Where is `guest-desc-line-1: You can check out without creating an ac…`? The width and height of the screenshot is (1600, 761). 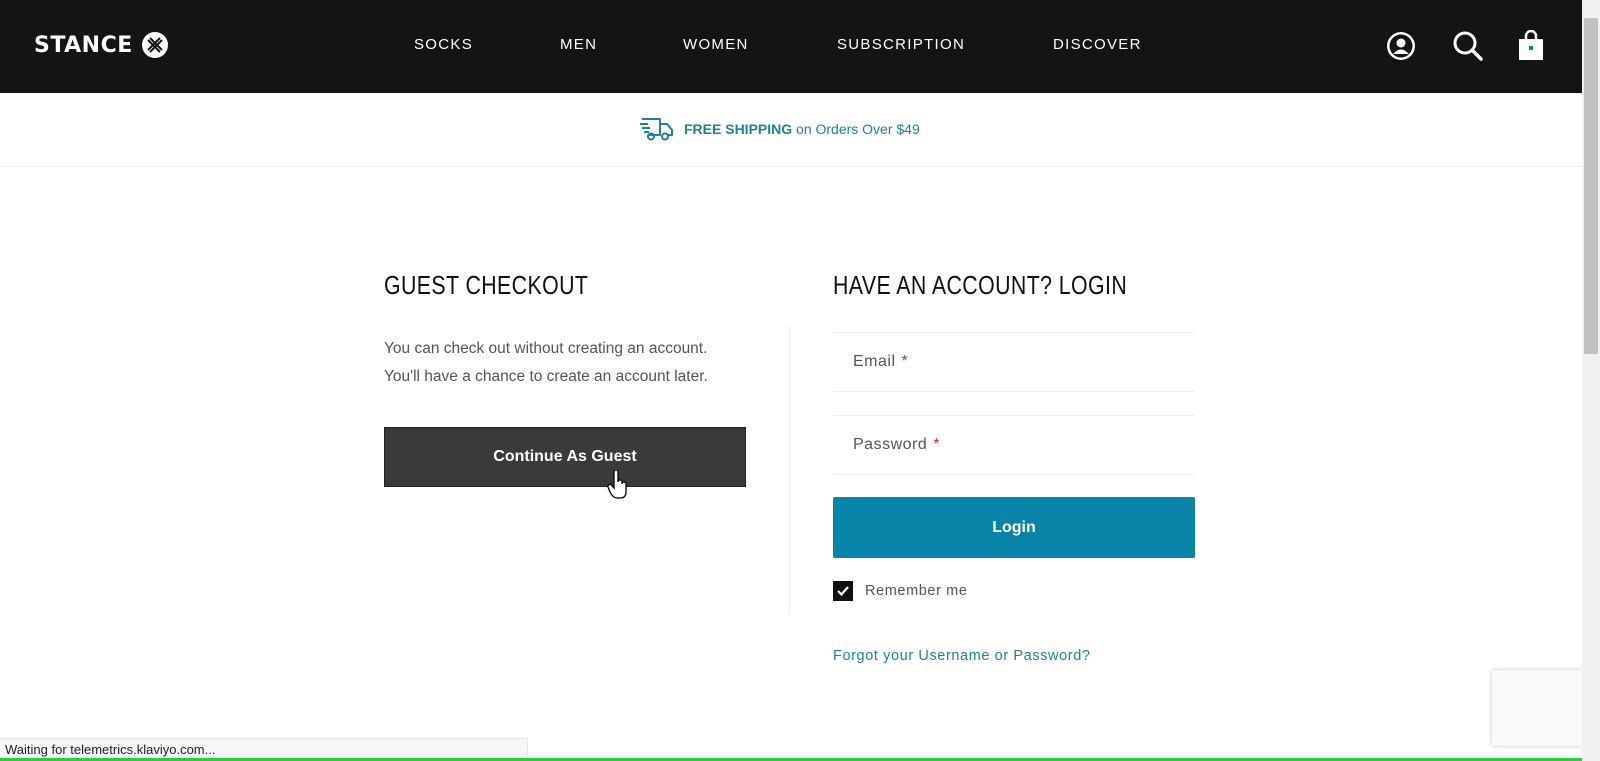 guest-desc-line-1: You can check out without creating an ac… is located at coordinates (546, 348).